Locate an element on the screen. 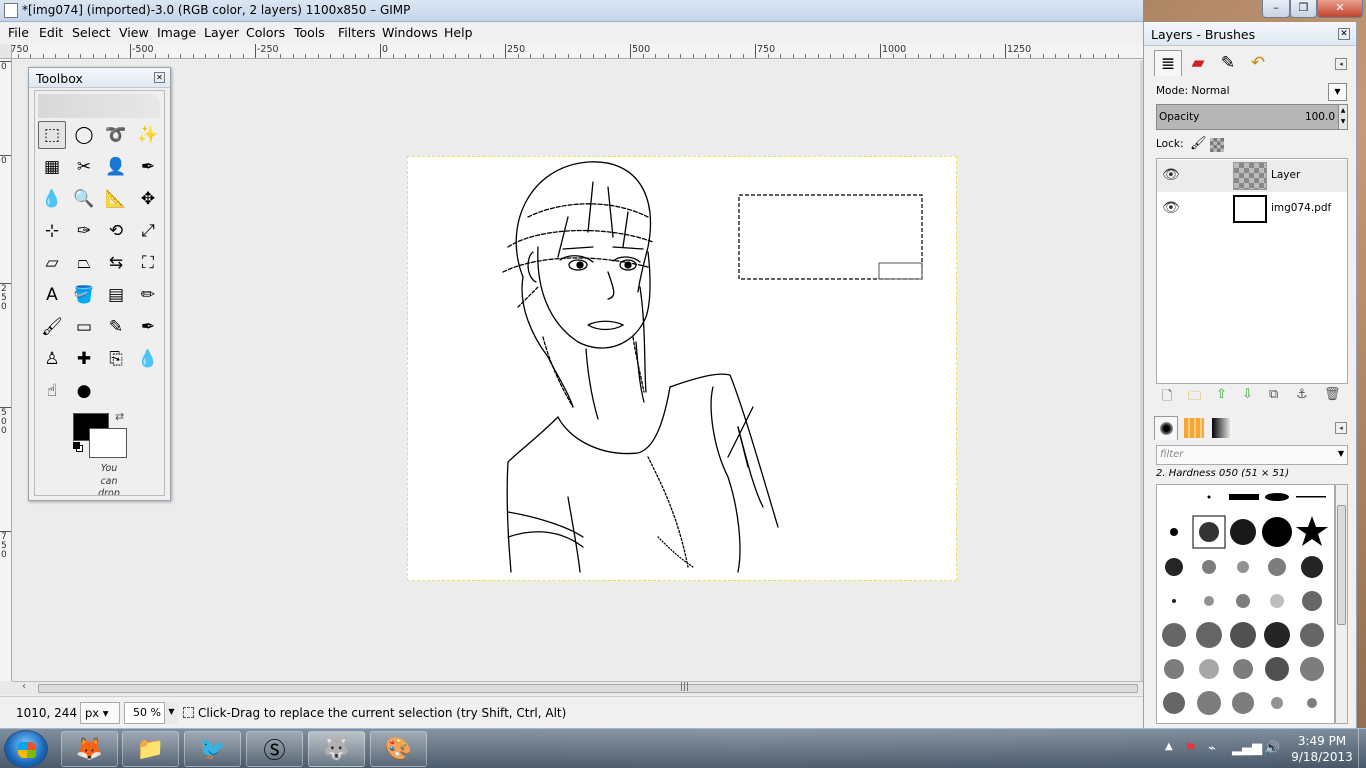 This screenshot has height=768, width=1366. clone-tool-icon: ♙ is located at coordinates (52, 359).